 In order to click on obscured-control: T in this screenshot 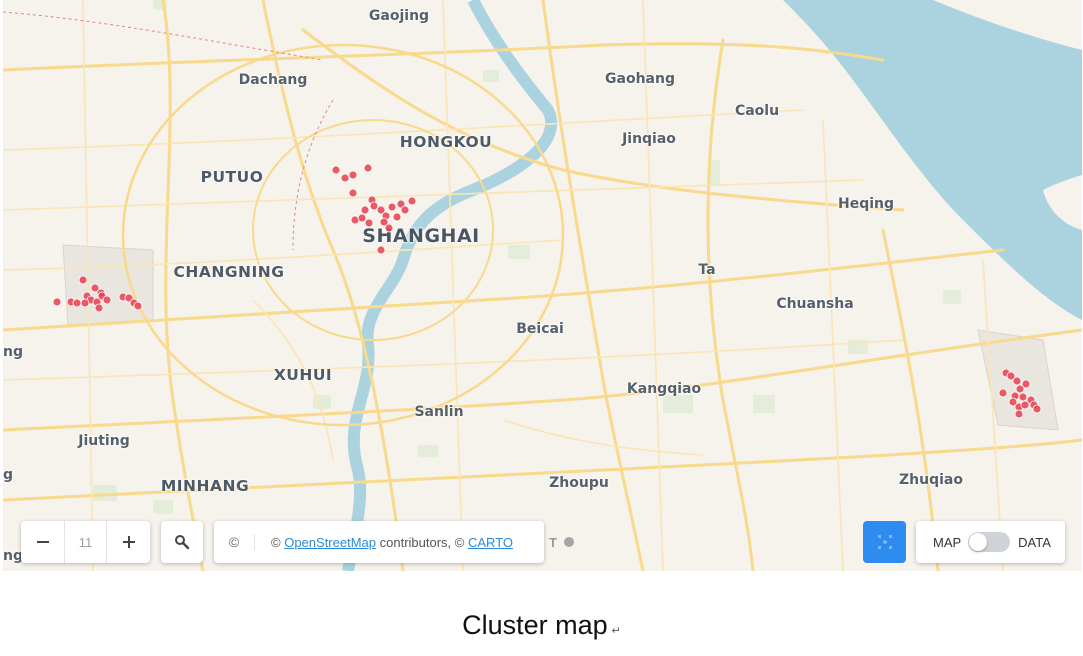, I will do `click(564, 542)`.